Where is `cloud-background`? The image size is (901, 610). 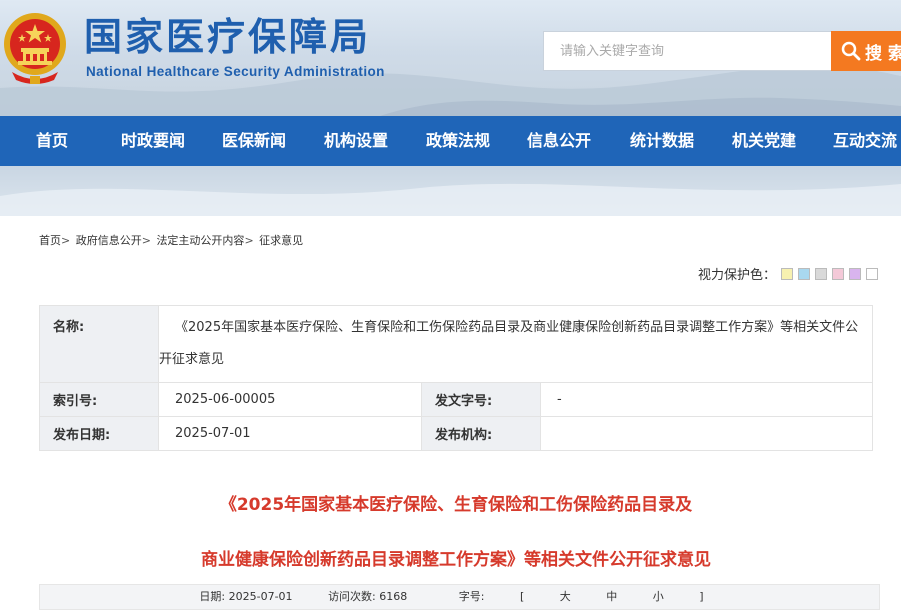
cloud-background is located at coordinates (450, 199).